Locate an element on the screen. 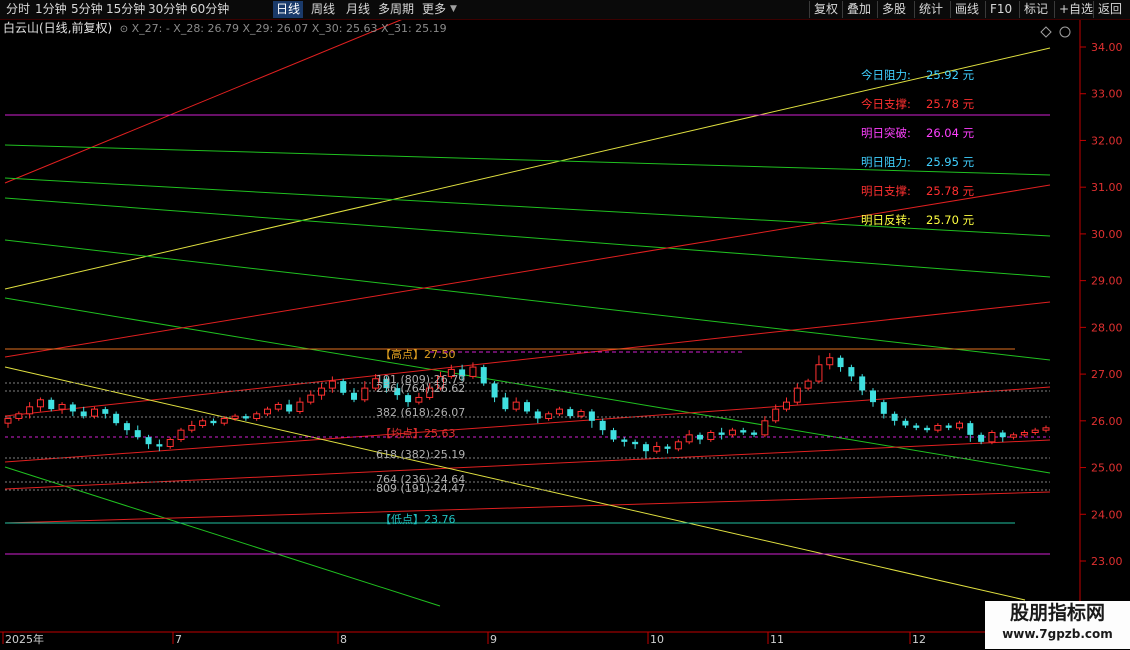  diamond-icon is located at coordinates (1046, 32).